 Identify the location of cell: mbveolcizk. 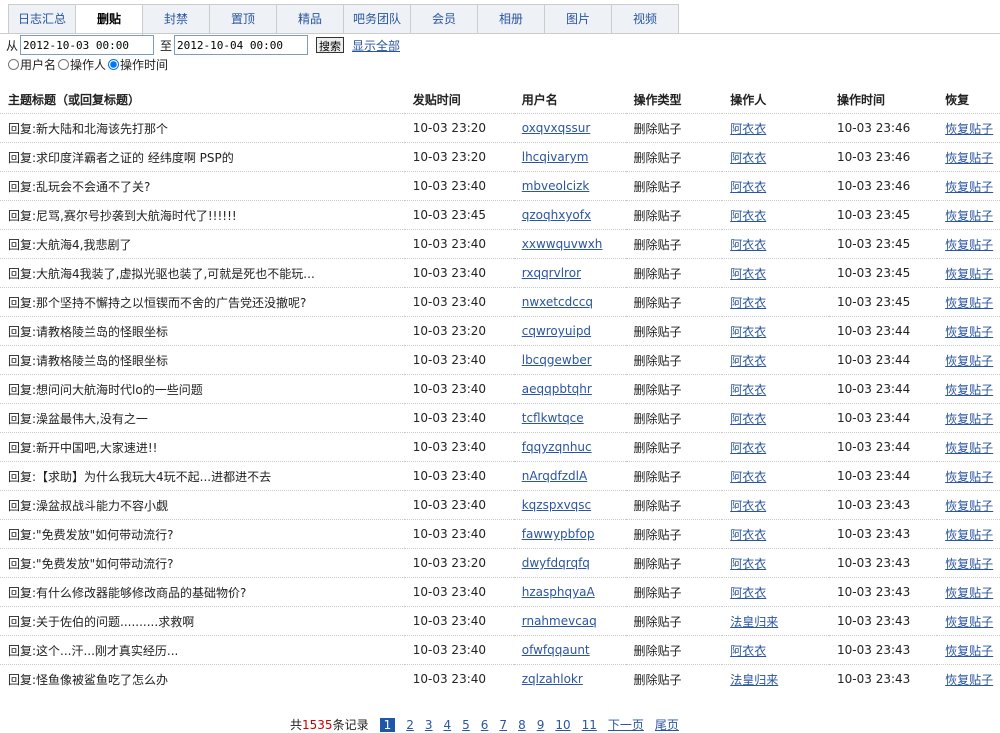
(569, 186).